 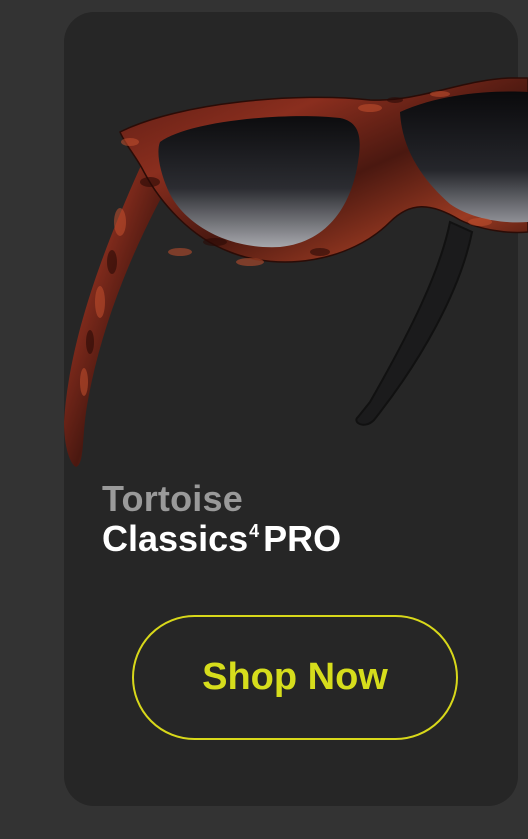 What do you see at coordinates (302, 538) in the screenshot?
I see `product-title-suffix: PRO` at bounding box center [302, 538].